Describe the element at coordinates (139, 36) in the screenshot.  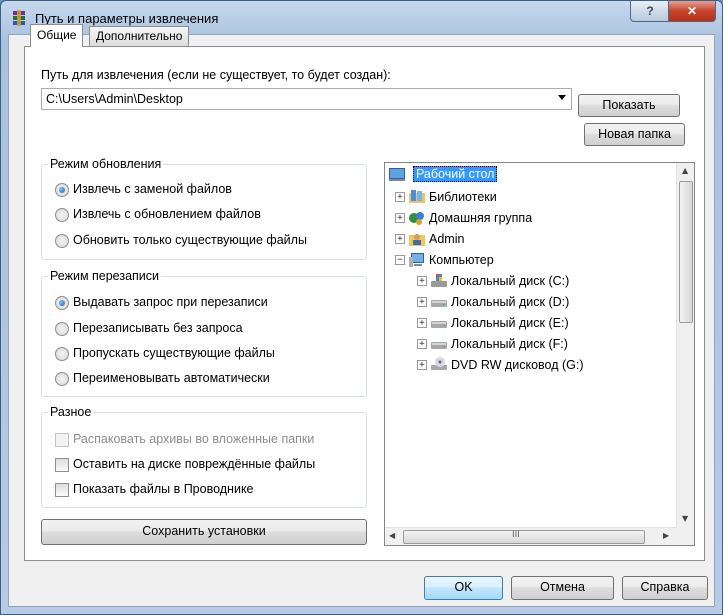
I see `tab-advanced: Дополнительно` at that location.